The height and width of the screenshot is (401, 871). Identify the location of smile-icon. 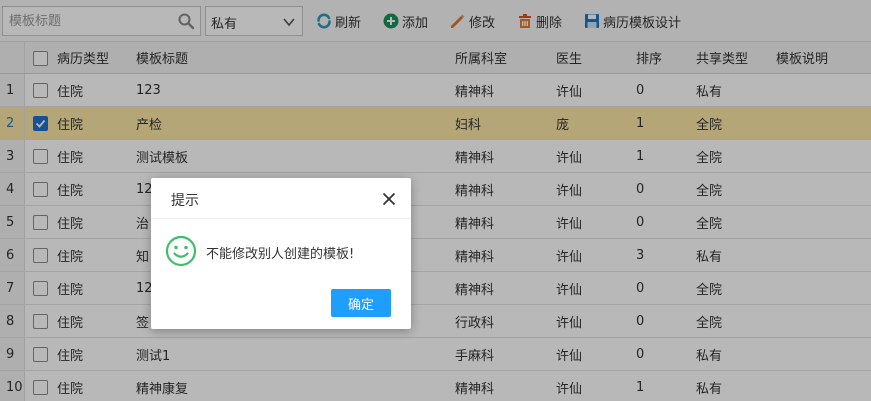
(181, 251).